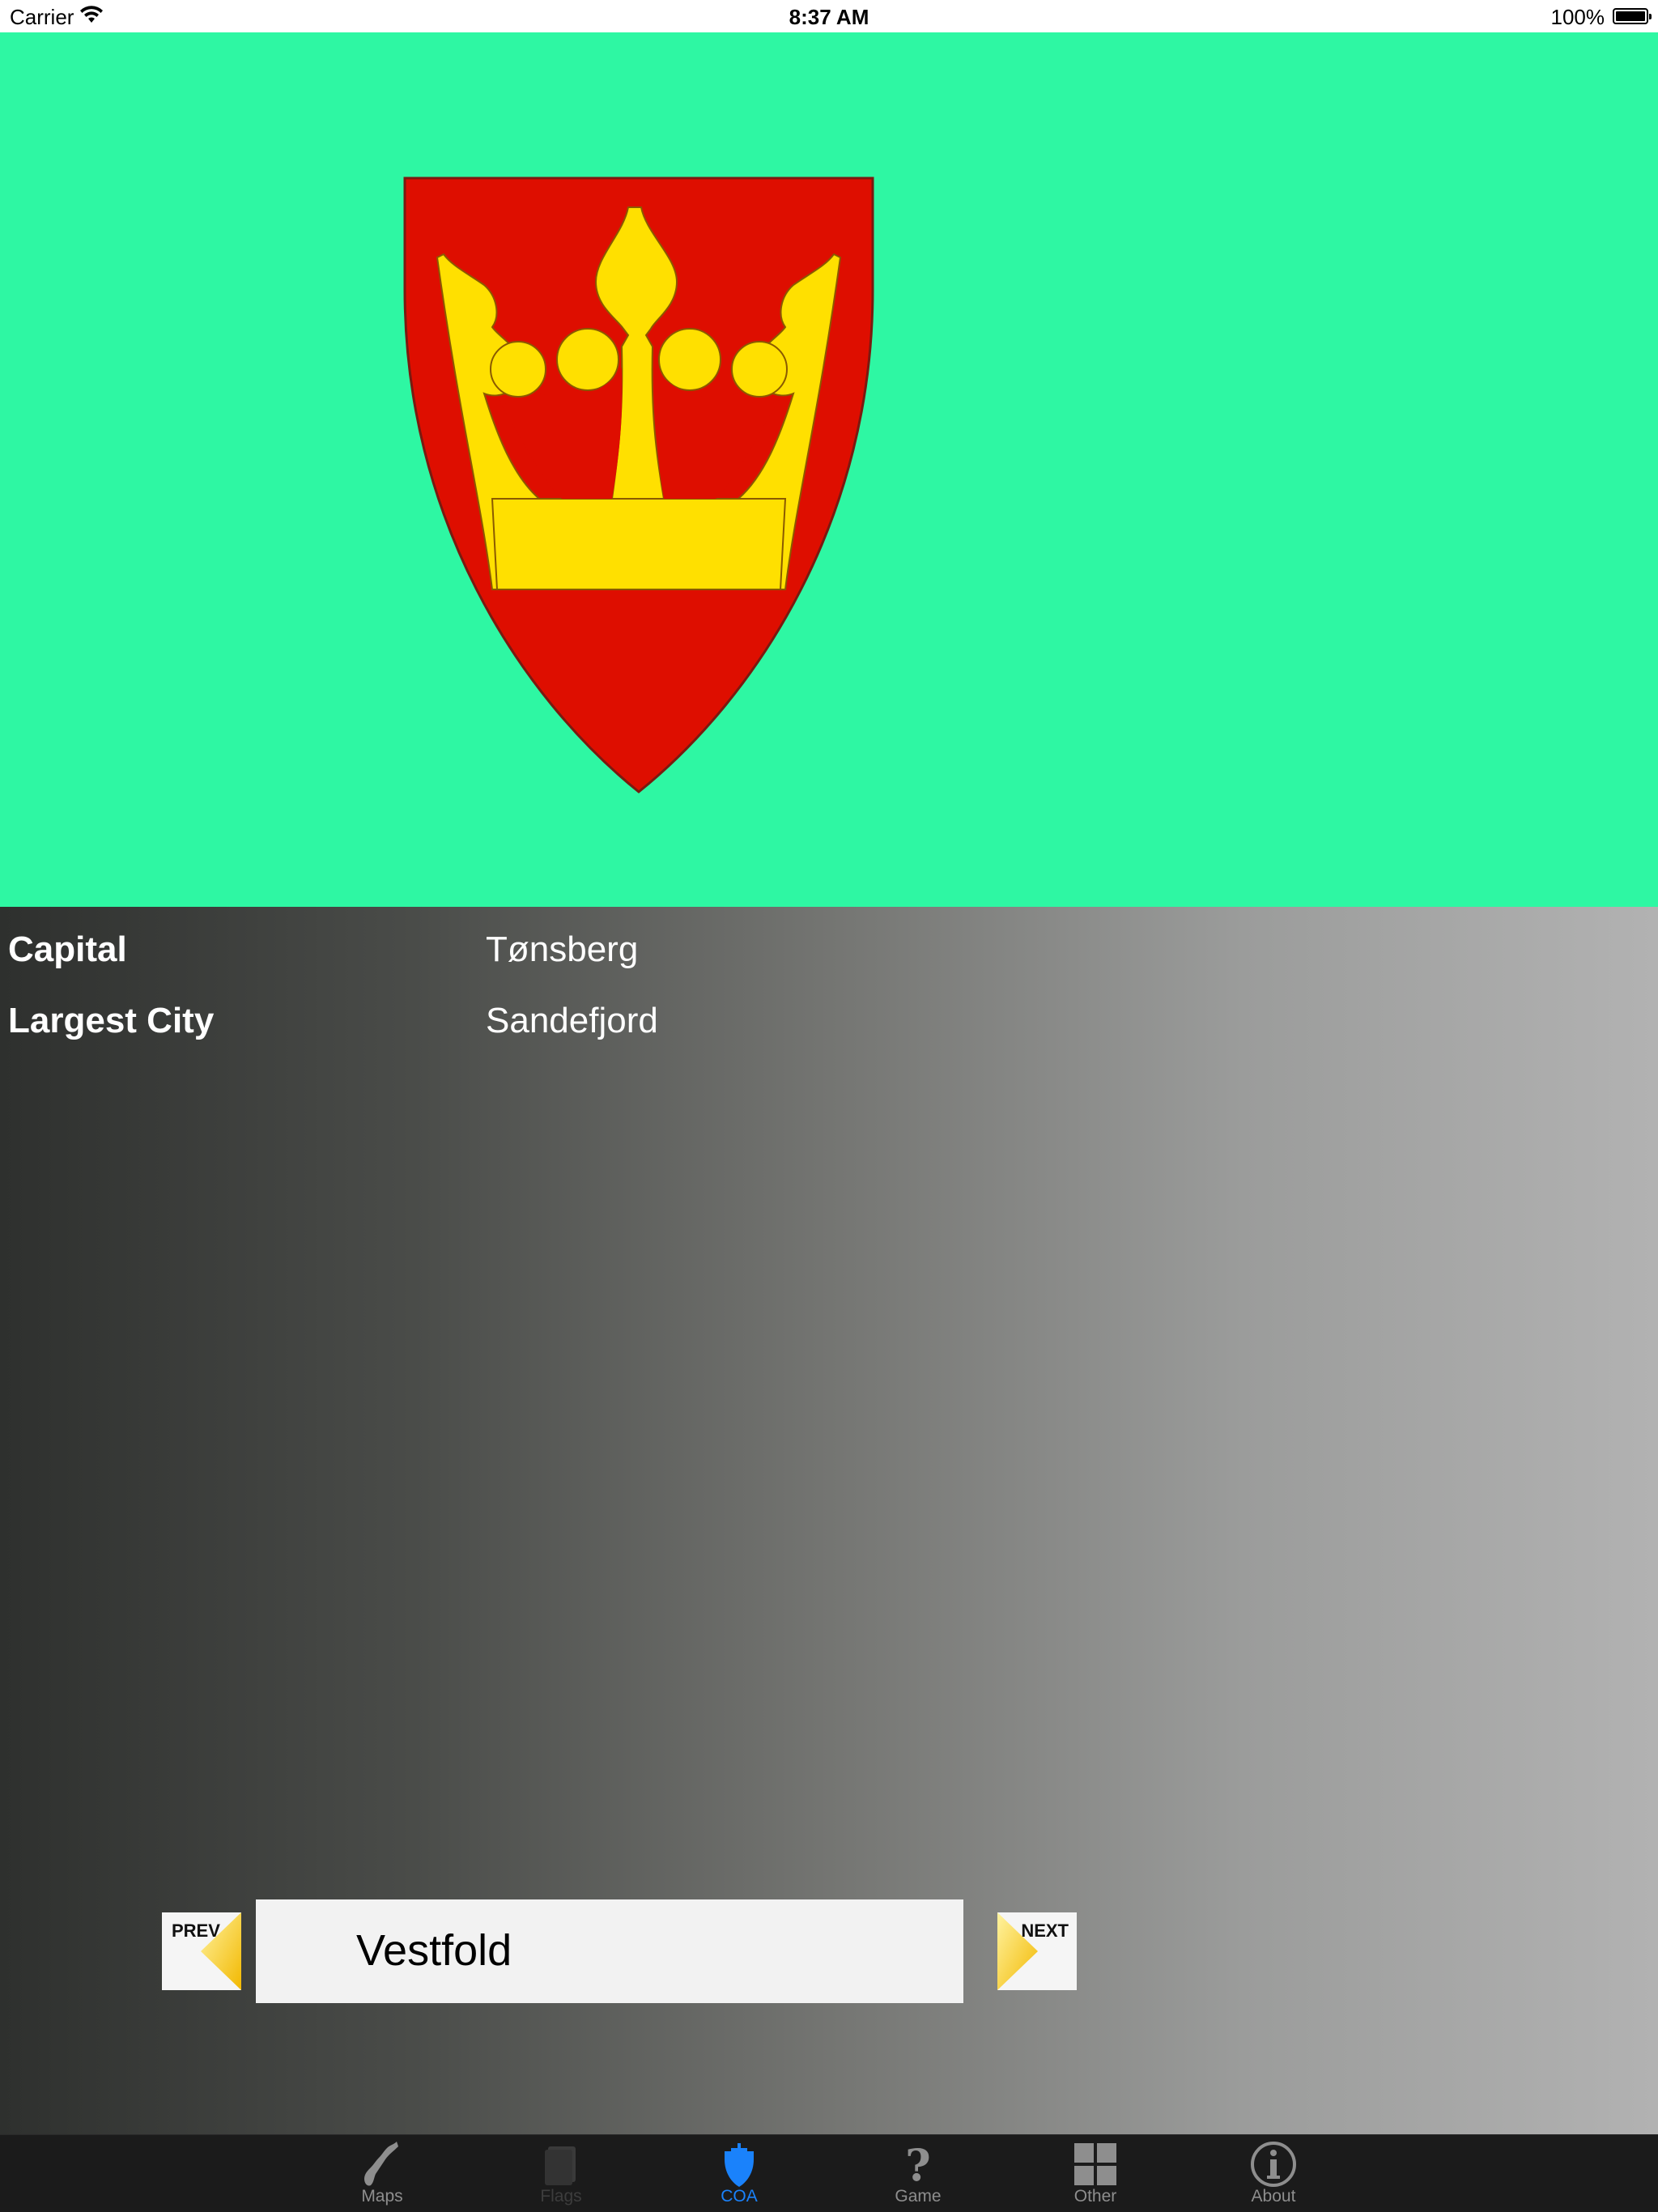 The width and height of the screenshot is (1658, 2212). What do you see at coordinates (918, 2197) in the screenshot?
I see `tab-game-label: Game` at bounding box center [918, 2197].